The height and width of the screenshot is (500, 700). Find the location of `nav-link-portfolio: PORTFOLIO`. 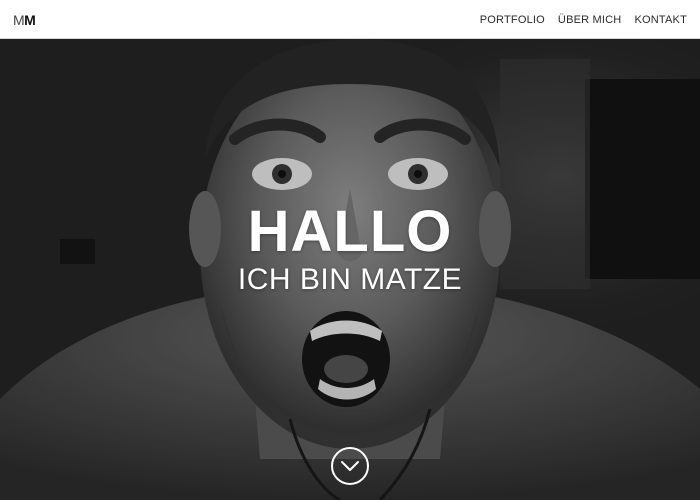

nav-link-portfolio: PORTFOLIO is located at coordinates (512, 20).